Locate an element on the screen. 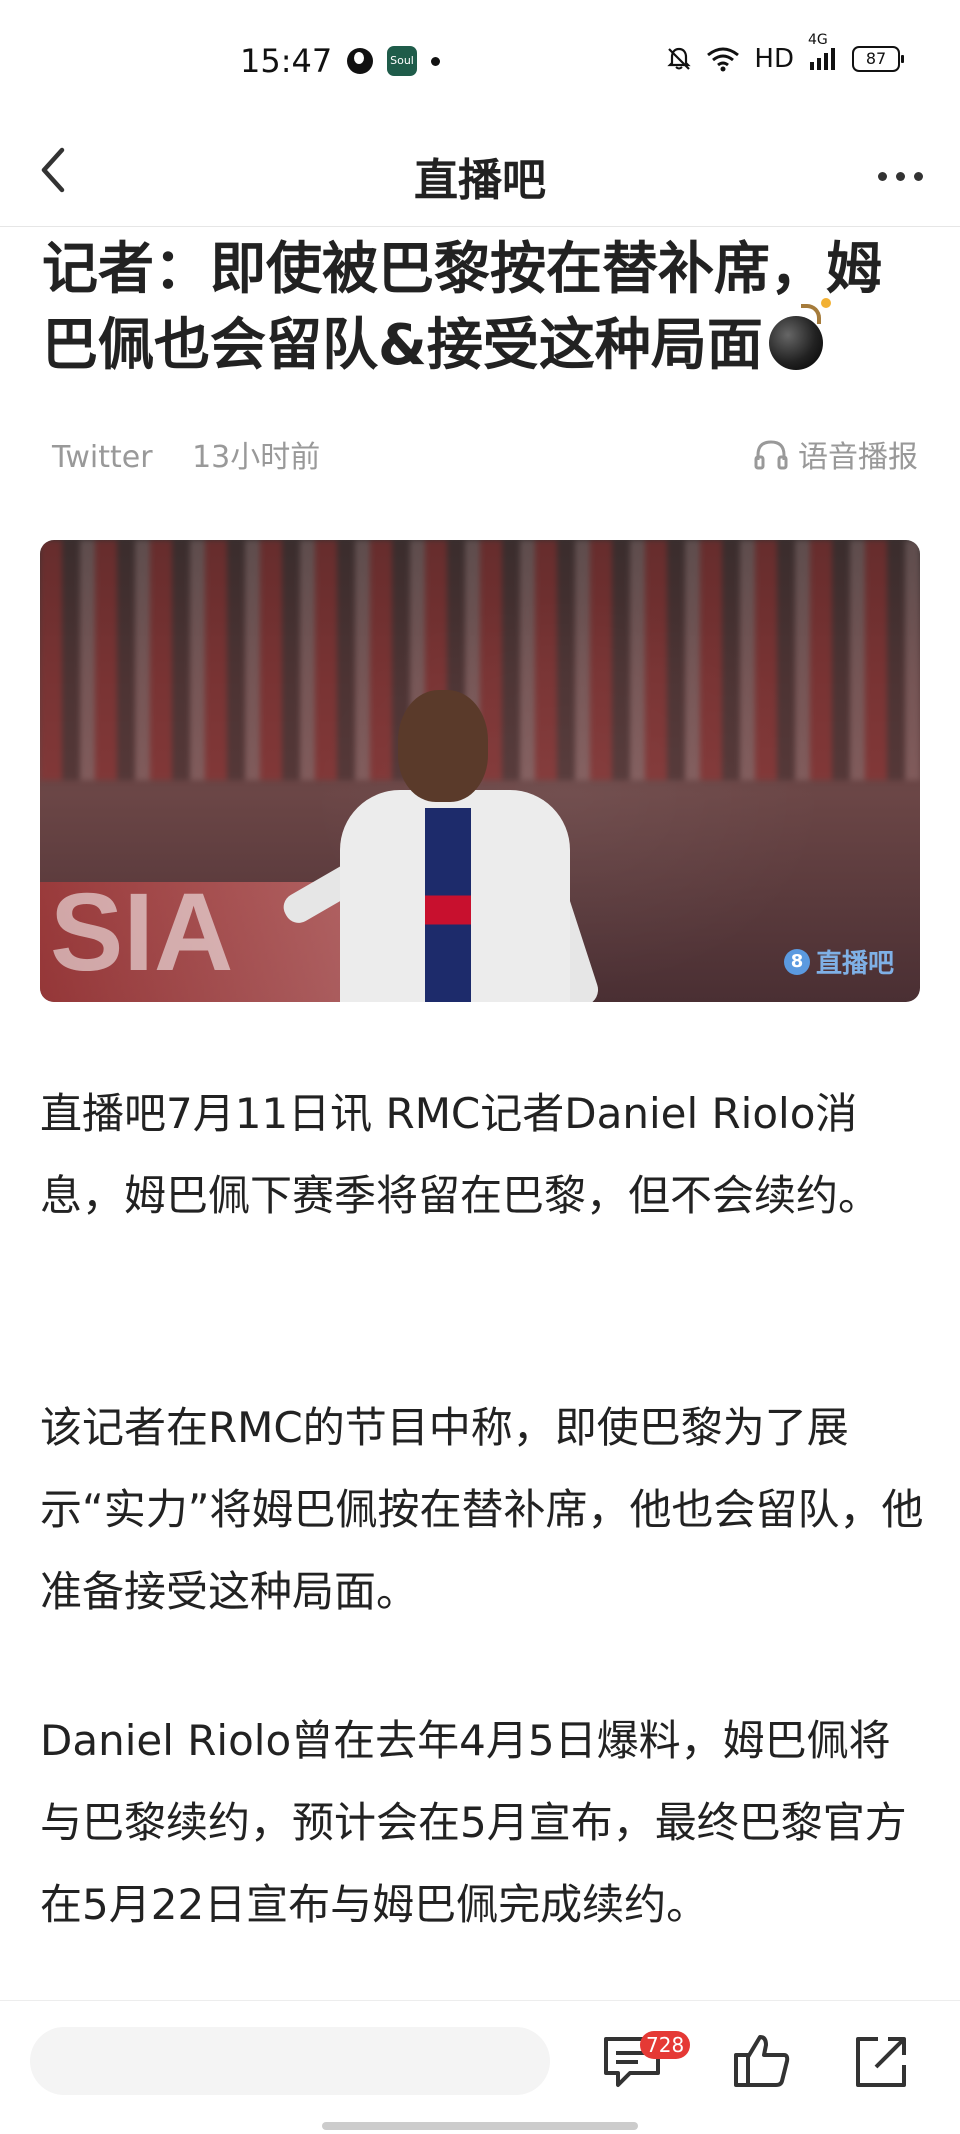  status-left-icons: Soul is located at coordinates (393, 61).